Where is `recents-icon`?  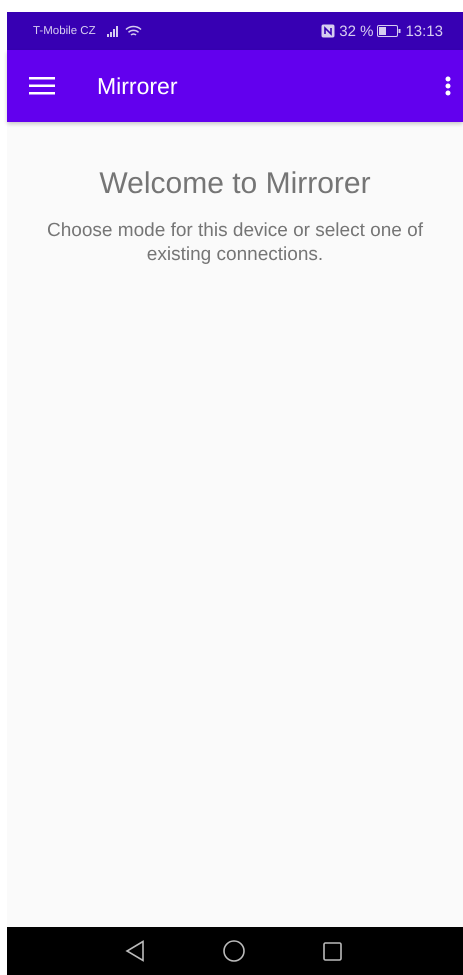 recents-icon is located at coordinates (332, 951).